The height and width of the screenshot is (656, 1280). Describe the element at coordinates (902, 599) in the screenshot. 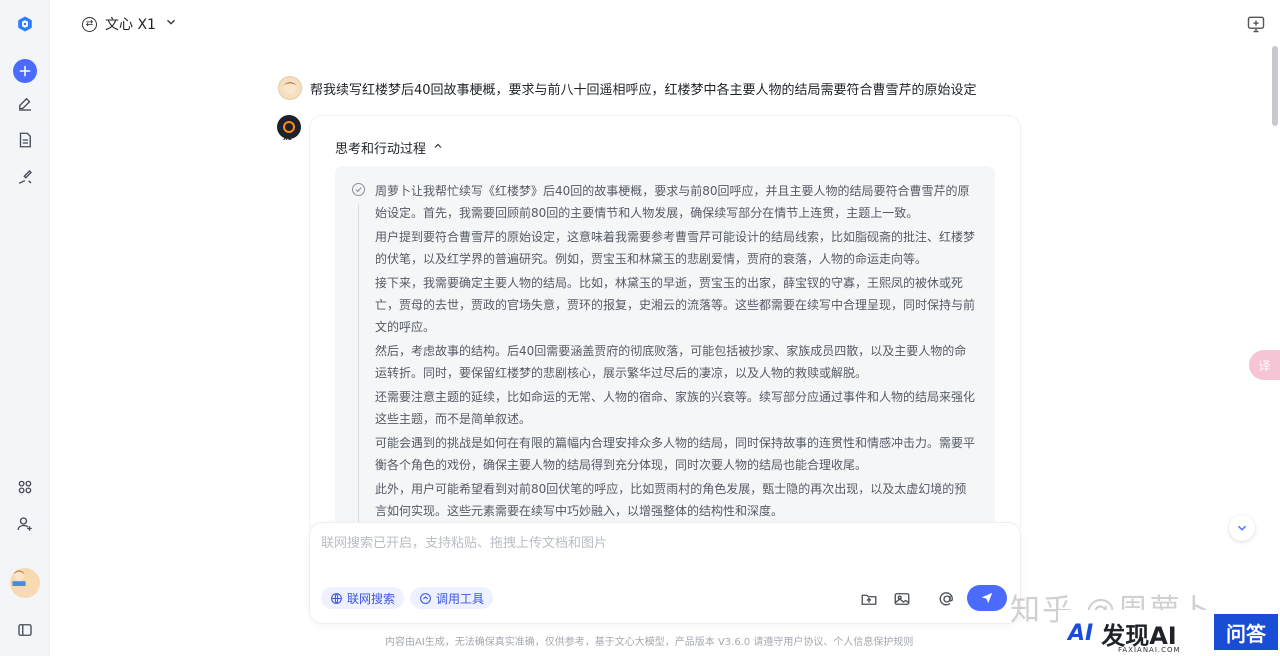

I see `image-upload-icon` at that location.